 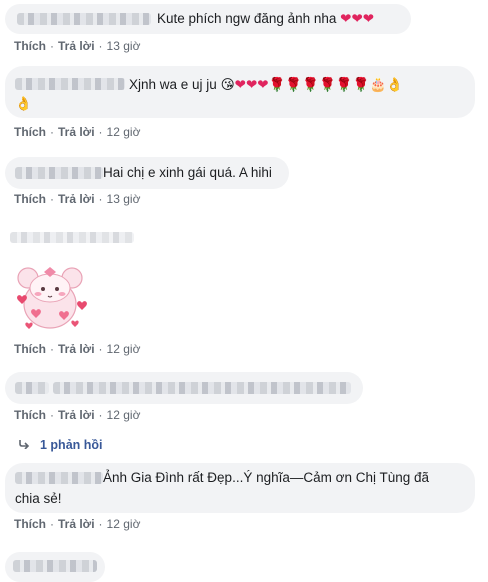 I want to click on comment-text: chia sẻ!, so click(x=38, y=498).